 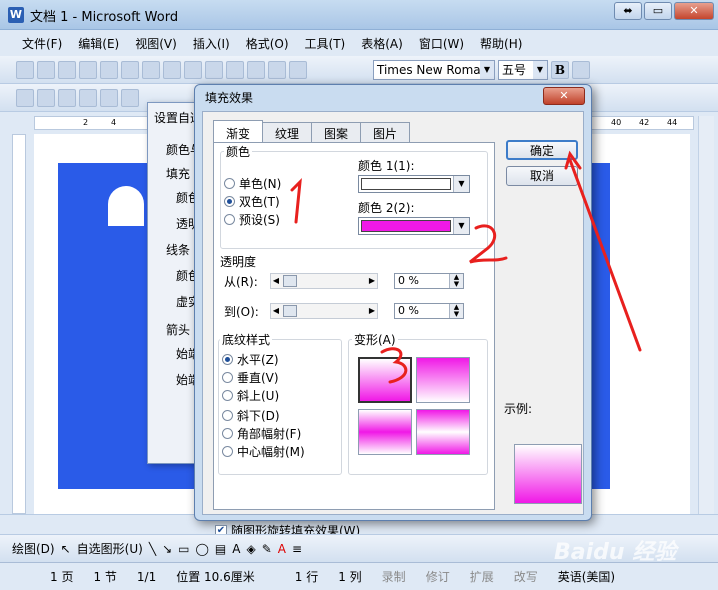 I want to click on status-pages: 1/1, so click(x=146, y=576).